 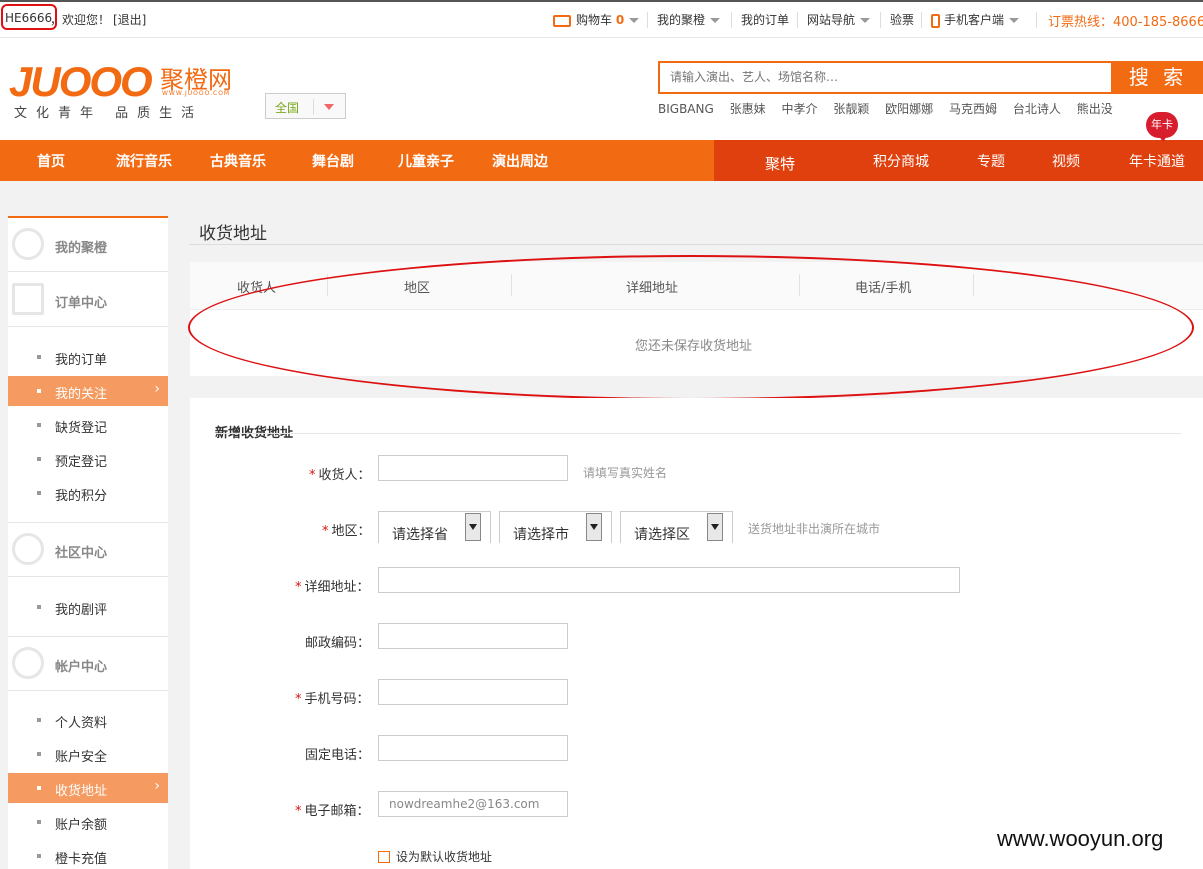 I want to click on site-nav-menu: 网站导航, so click(x=839, y=19).